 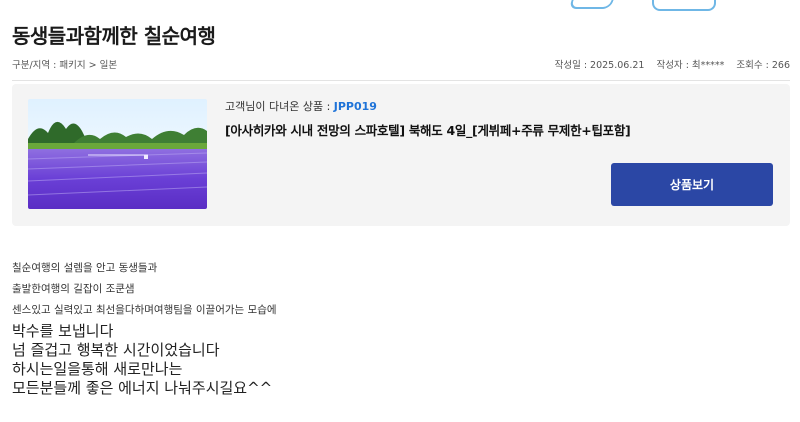 What do you see at coordinates (65, 65) in the screenshot?
I see `breadcrumb: 구분/지역 : 패키지 > 일본` at bounding box center [65, 65].